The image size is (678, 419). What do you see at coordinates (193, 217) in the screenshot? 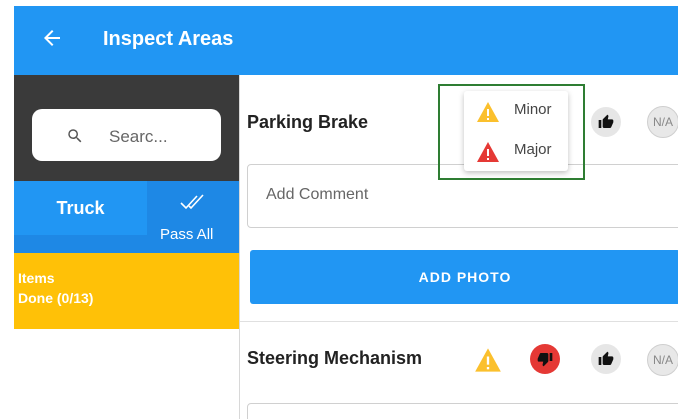
I see `pass-all-button: Pass All` at bounding box center [193, 217].